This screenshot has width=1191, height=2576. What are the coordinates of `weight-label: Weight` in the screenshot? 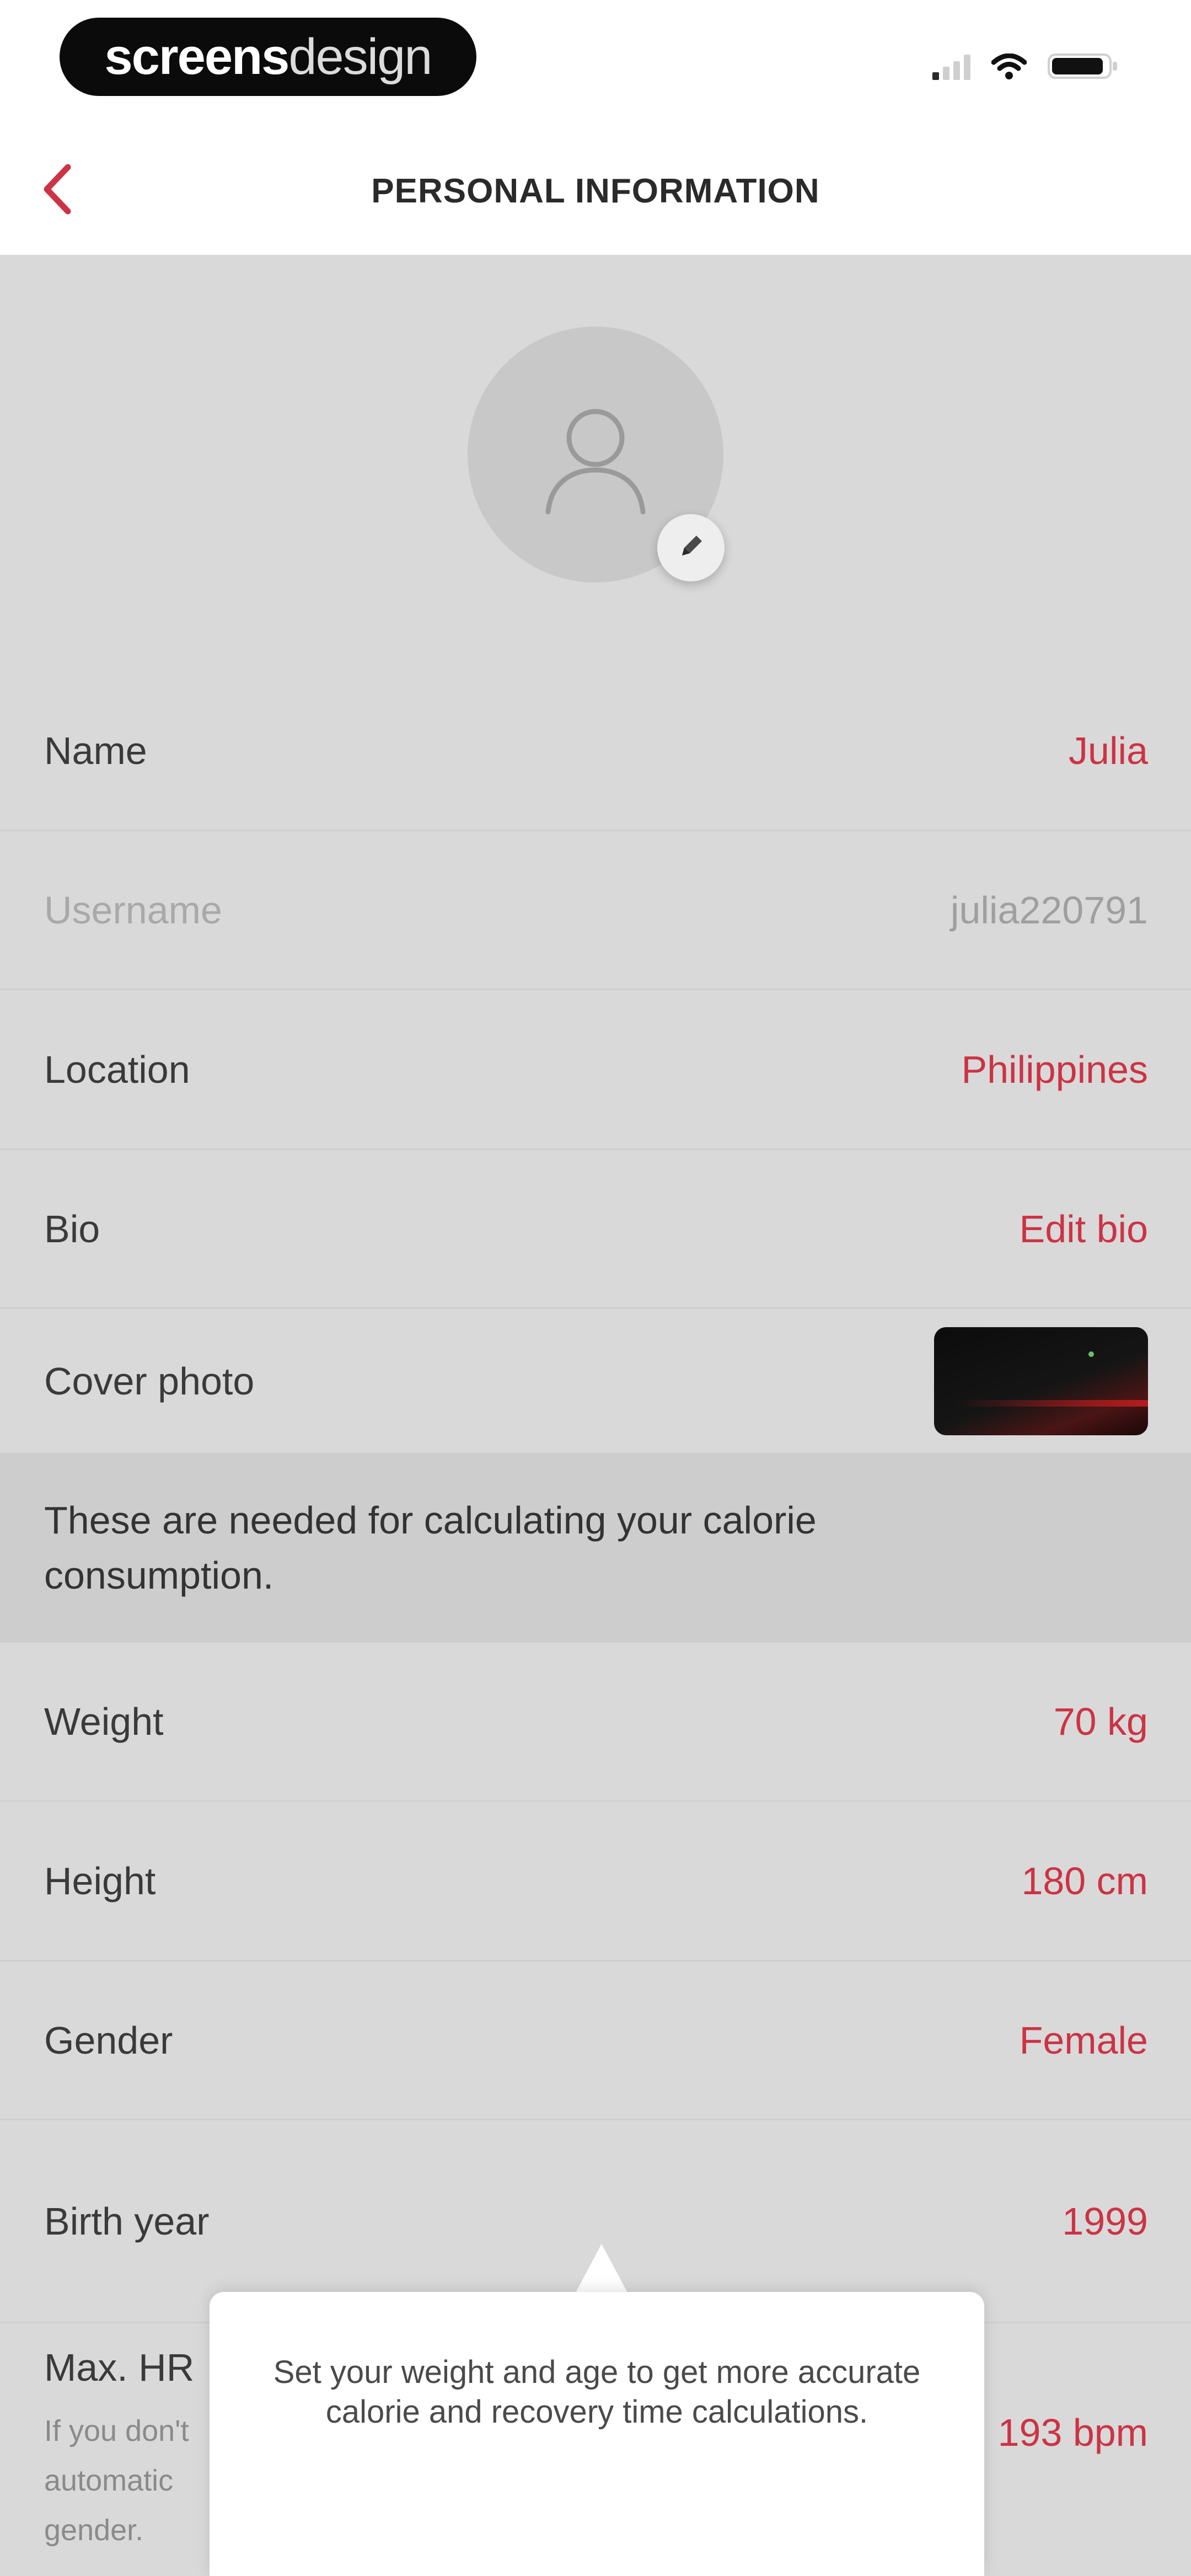 It's located at (104, 1721).